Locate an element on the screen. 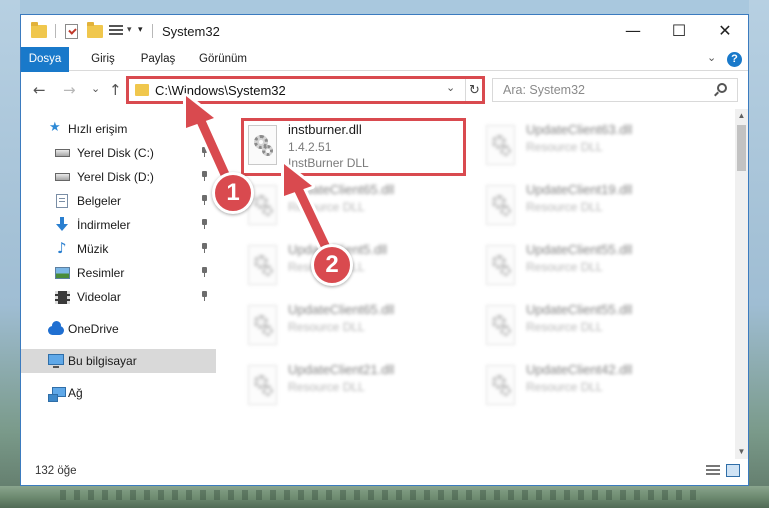 This screenshot has height=508, width=769. step-2-badge: 2 is located at coordinates (332, 265).